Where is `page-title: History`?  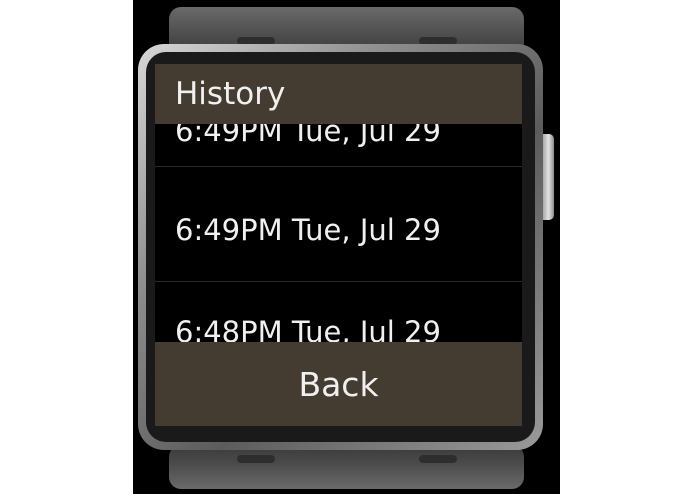
page-title: History is located at coordinates (230, 94).